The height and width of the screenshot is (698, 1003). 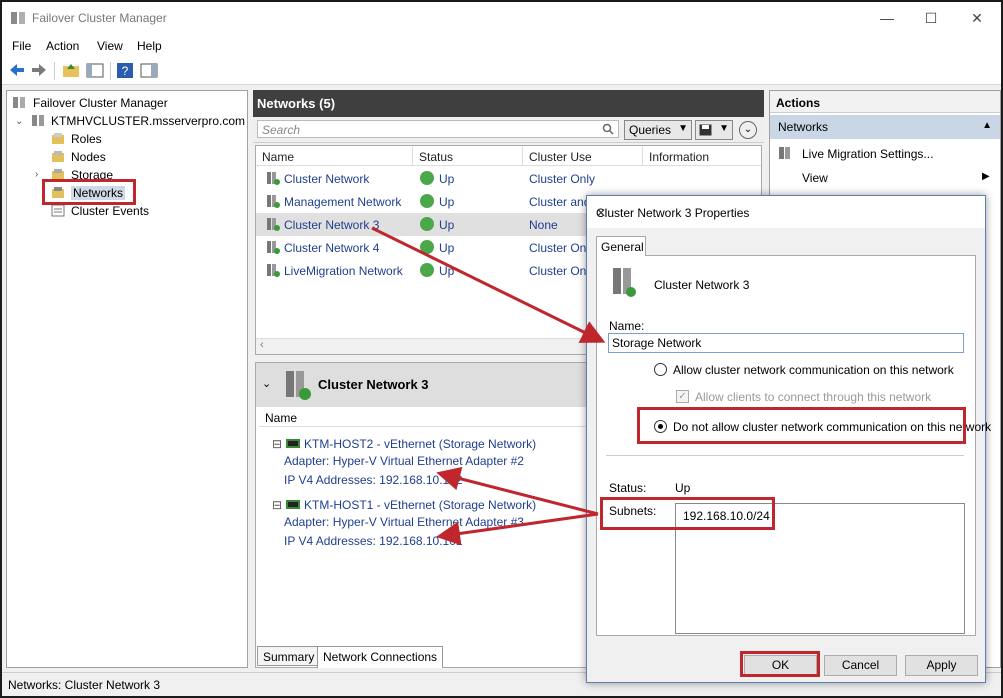 What do you see at coordinates (986, 176) in the screenshot?
I see `submenu-arrow-icon: ▶` at bounding box center [986, 176].